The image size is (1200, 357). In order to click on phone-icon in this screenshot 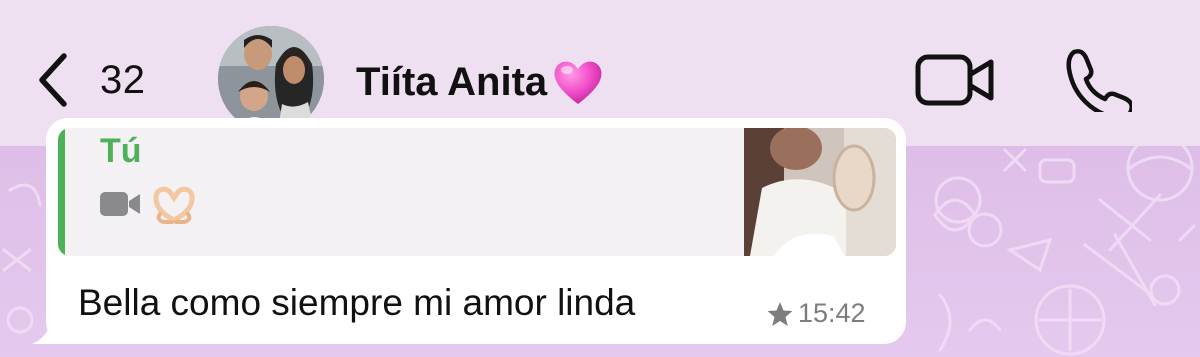, I will do `click(1100, 85)`.